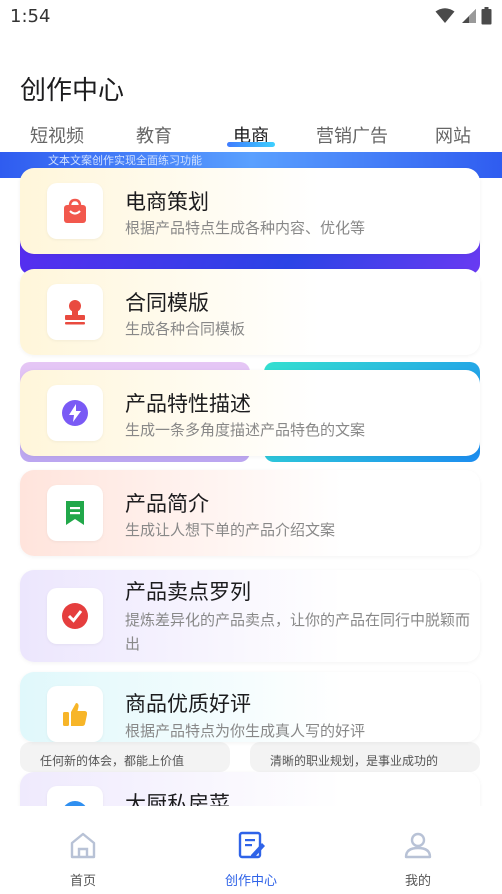 The width and height of the screenshot is (502, 894). What do you see at coordinates (167, 202) in the screenshot?
I see `card-title: 电商策划` at bounding box center [167, 202].